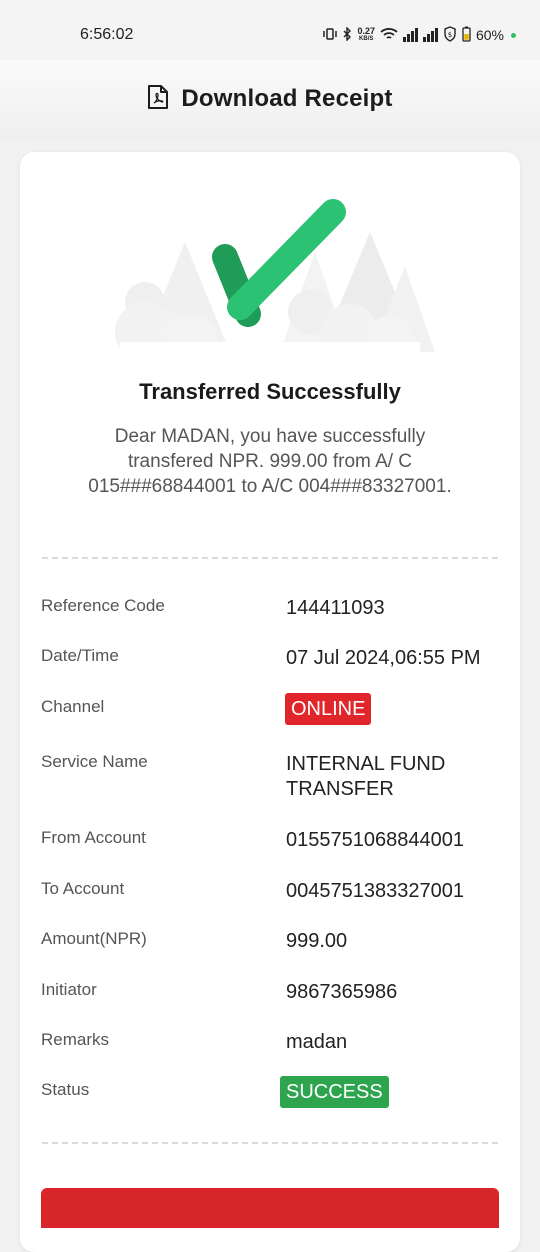 The image size is (540, 1252). I want to click on shield-icon: $, so click(450, 35).